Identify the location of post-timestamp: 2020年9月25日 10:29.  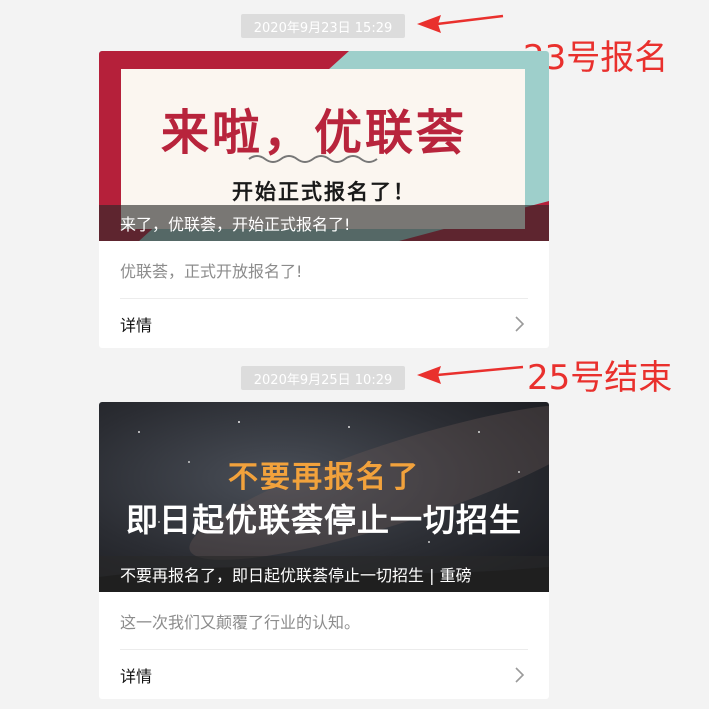
(323, 378).